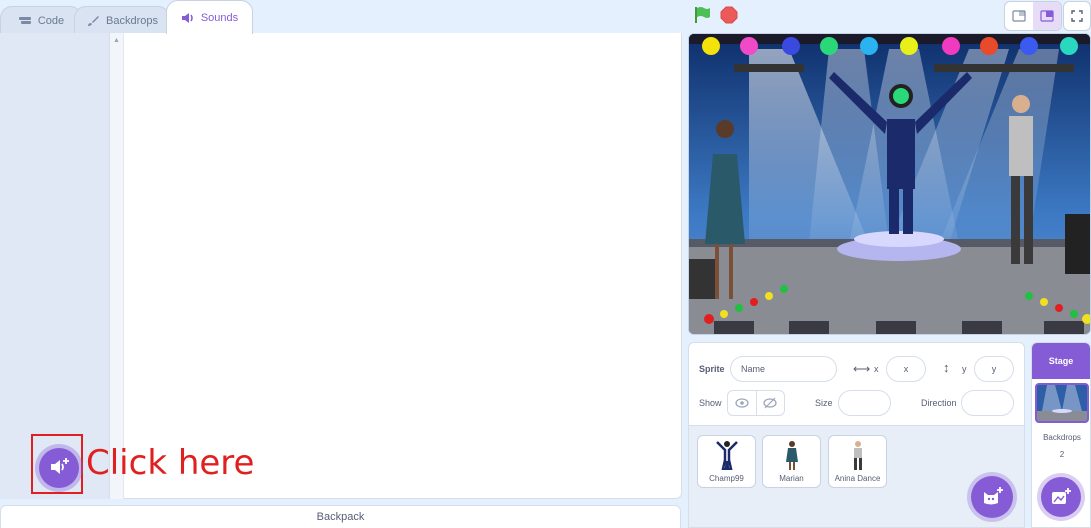  I want to click on sprite-name-input: Name, so click(783, 369).